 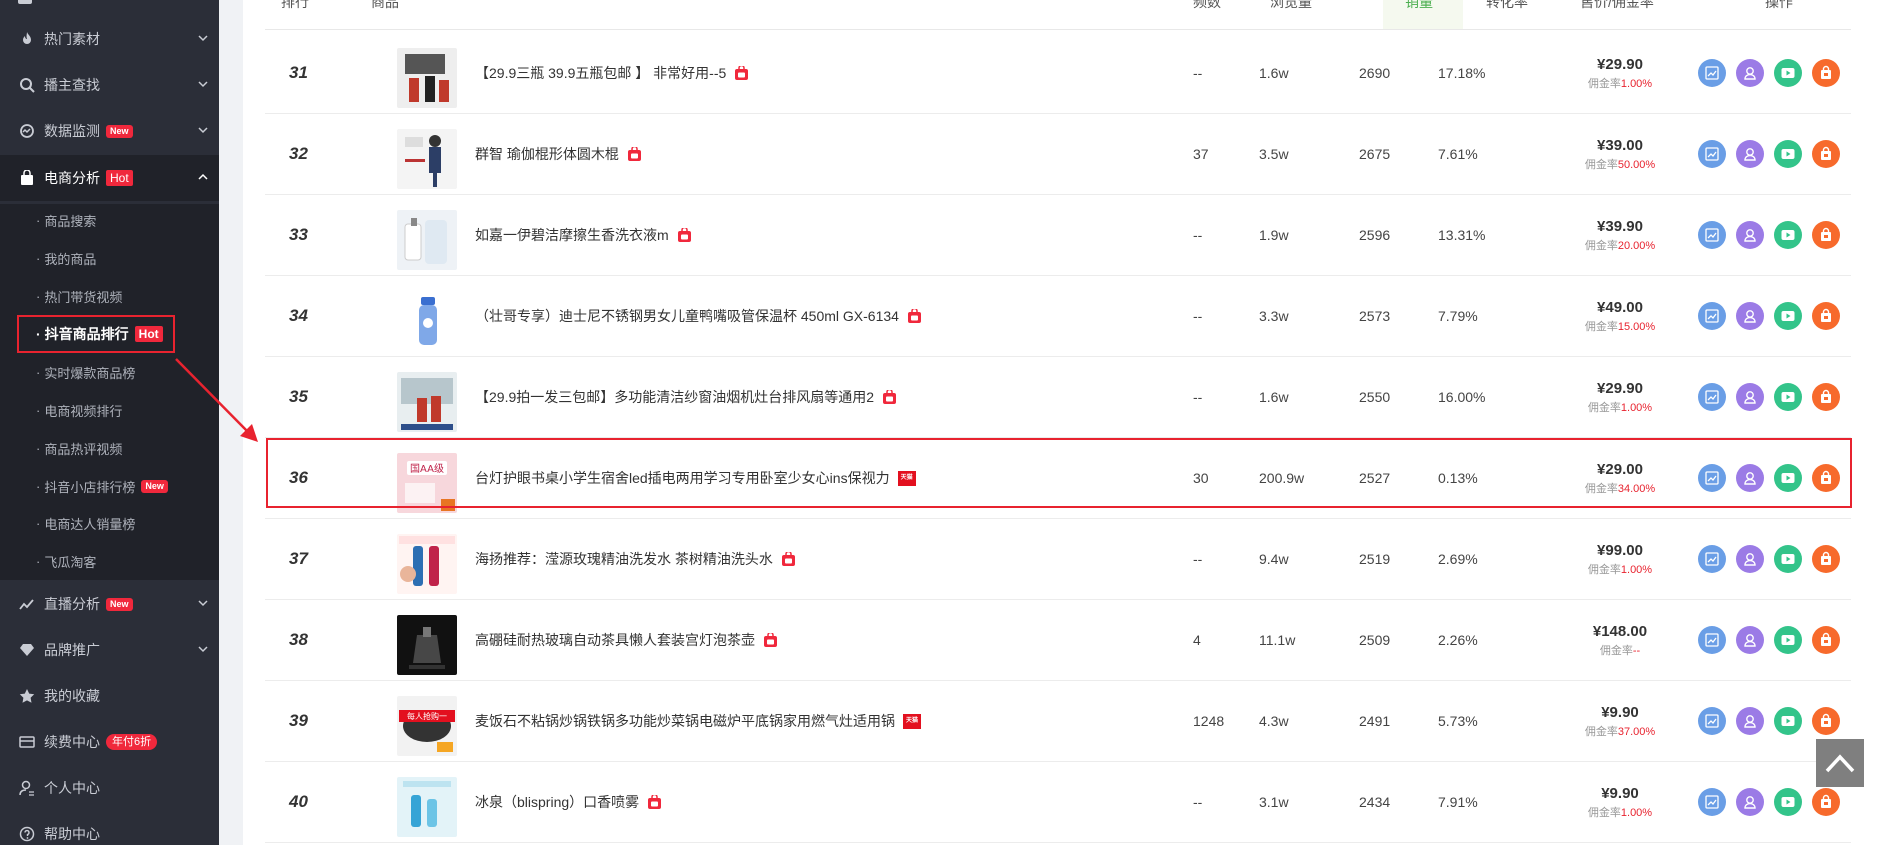 I want to click on row-actions, so click(x=1774, y=154).